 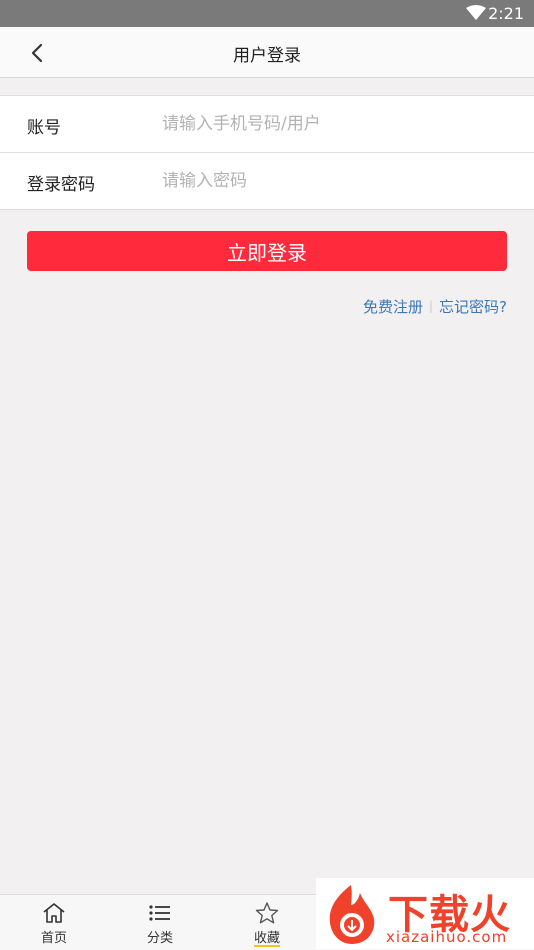 What do you see at coordinates (159, 938) in the screenshot?
I see `tab-category-label: 分类` at bounding box center [159, 938].